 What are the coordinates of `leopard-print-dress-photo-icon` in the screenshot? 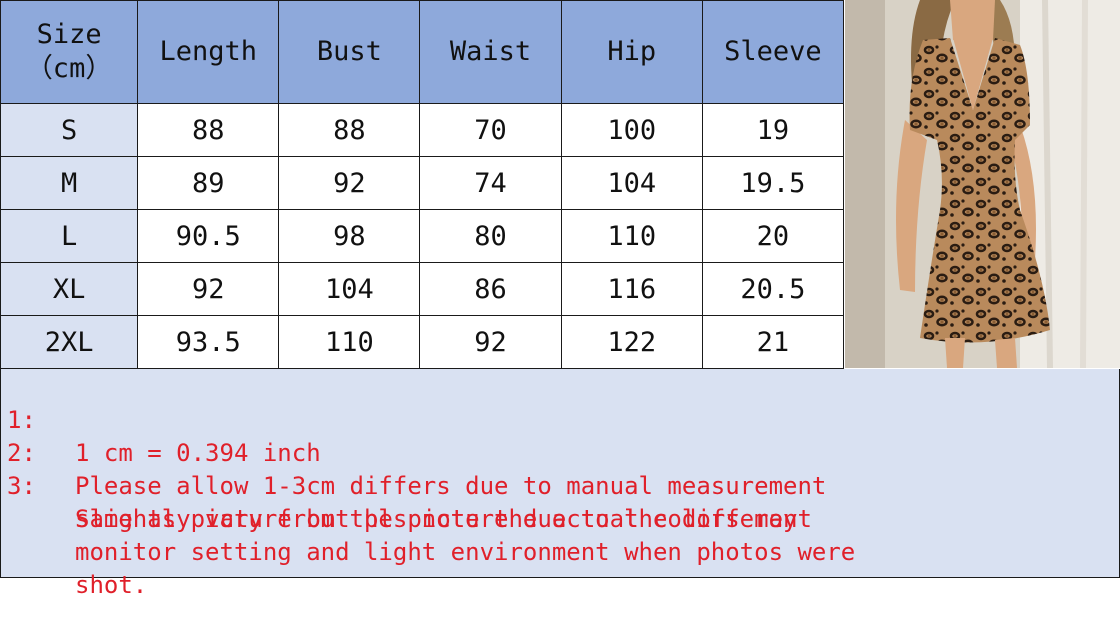 It's located at (982, 184).